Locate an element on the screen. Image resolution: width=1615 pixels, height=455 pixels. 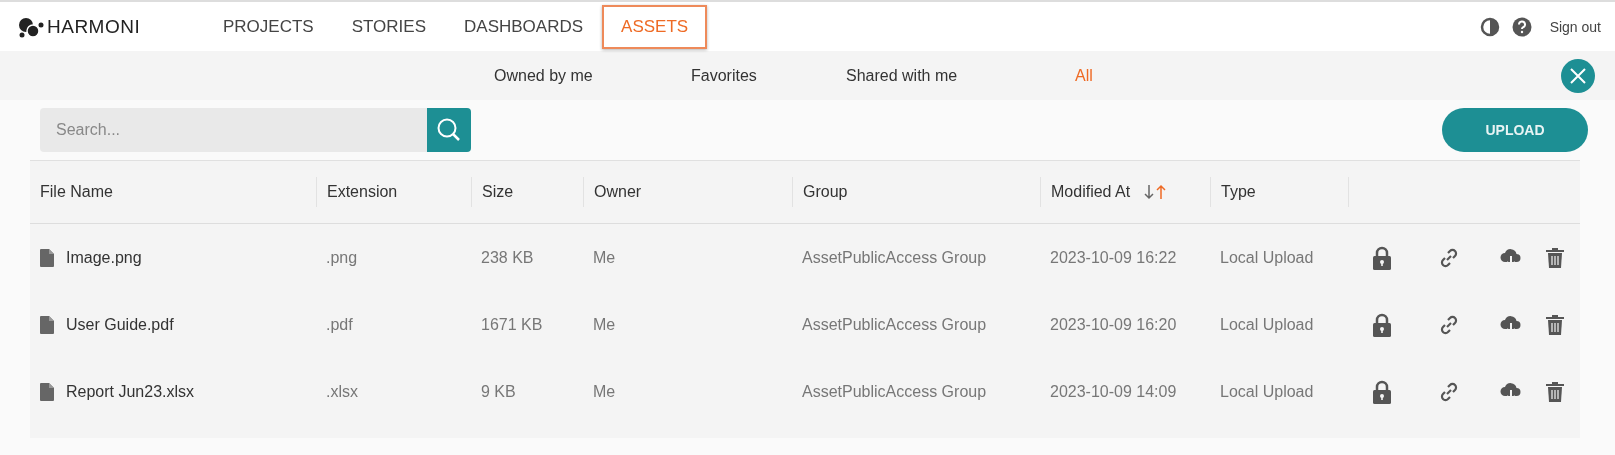
table-cell: 2023-10-09 16:22 is located at coordinates (1113, 257).